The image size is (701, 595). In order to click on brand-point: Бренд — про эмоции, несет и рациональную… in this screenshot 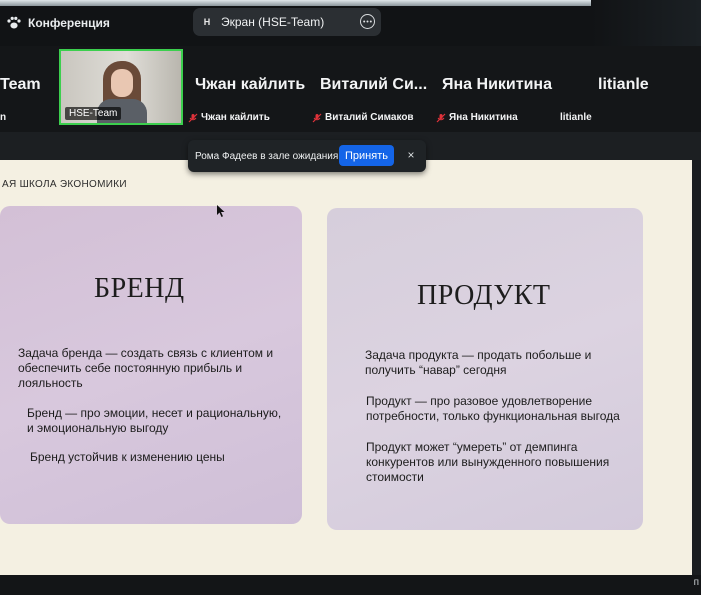, I will do `click(154, 420)`.